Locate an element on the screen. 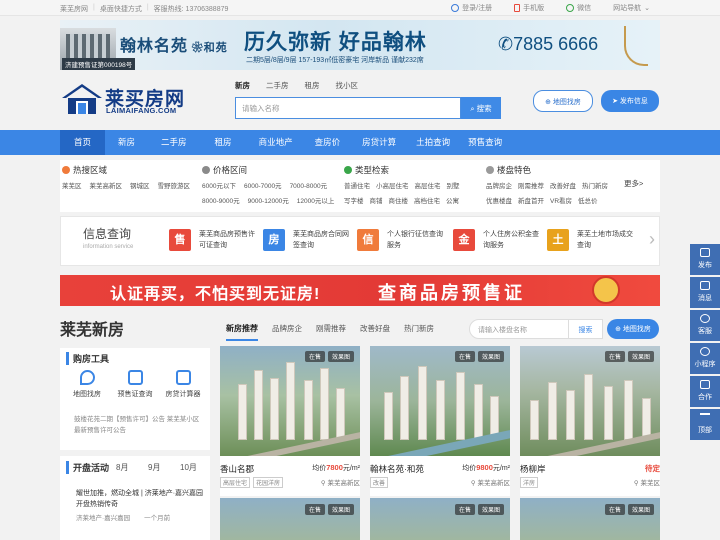  cat-link: 商住楼 is located at coordinates (399, 200).